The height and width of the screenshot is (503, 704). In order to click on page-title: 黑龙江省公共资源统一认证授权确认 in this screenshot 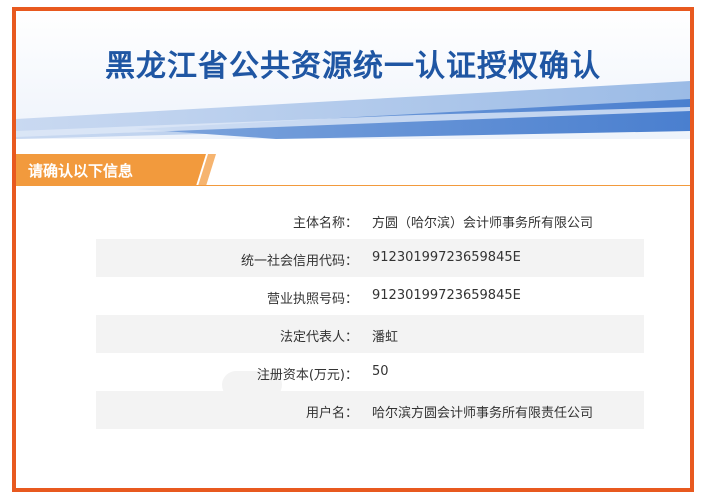, I will do `click(353, 66)`.